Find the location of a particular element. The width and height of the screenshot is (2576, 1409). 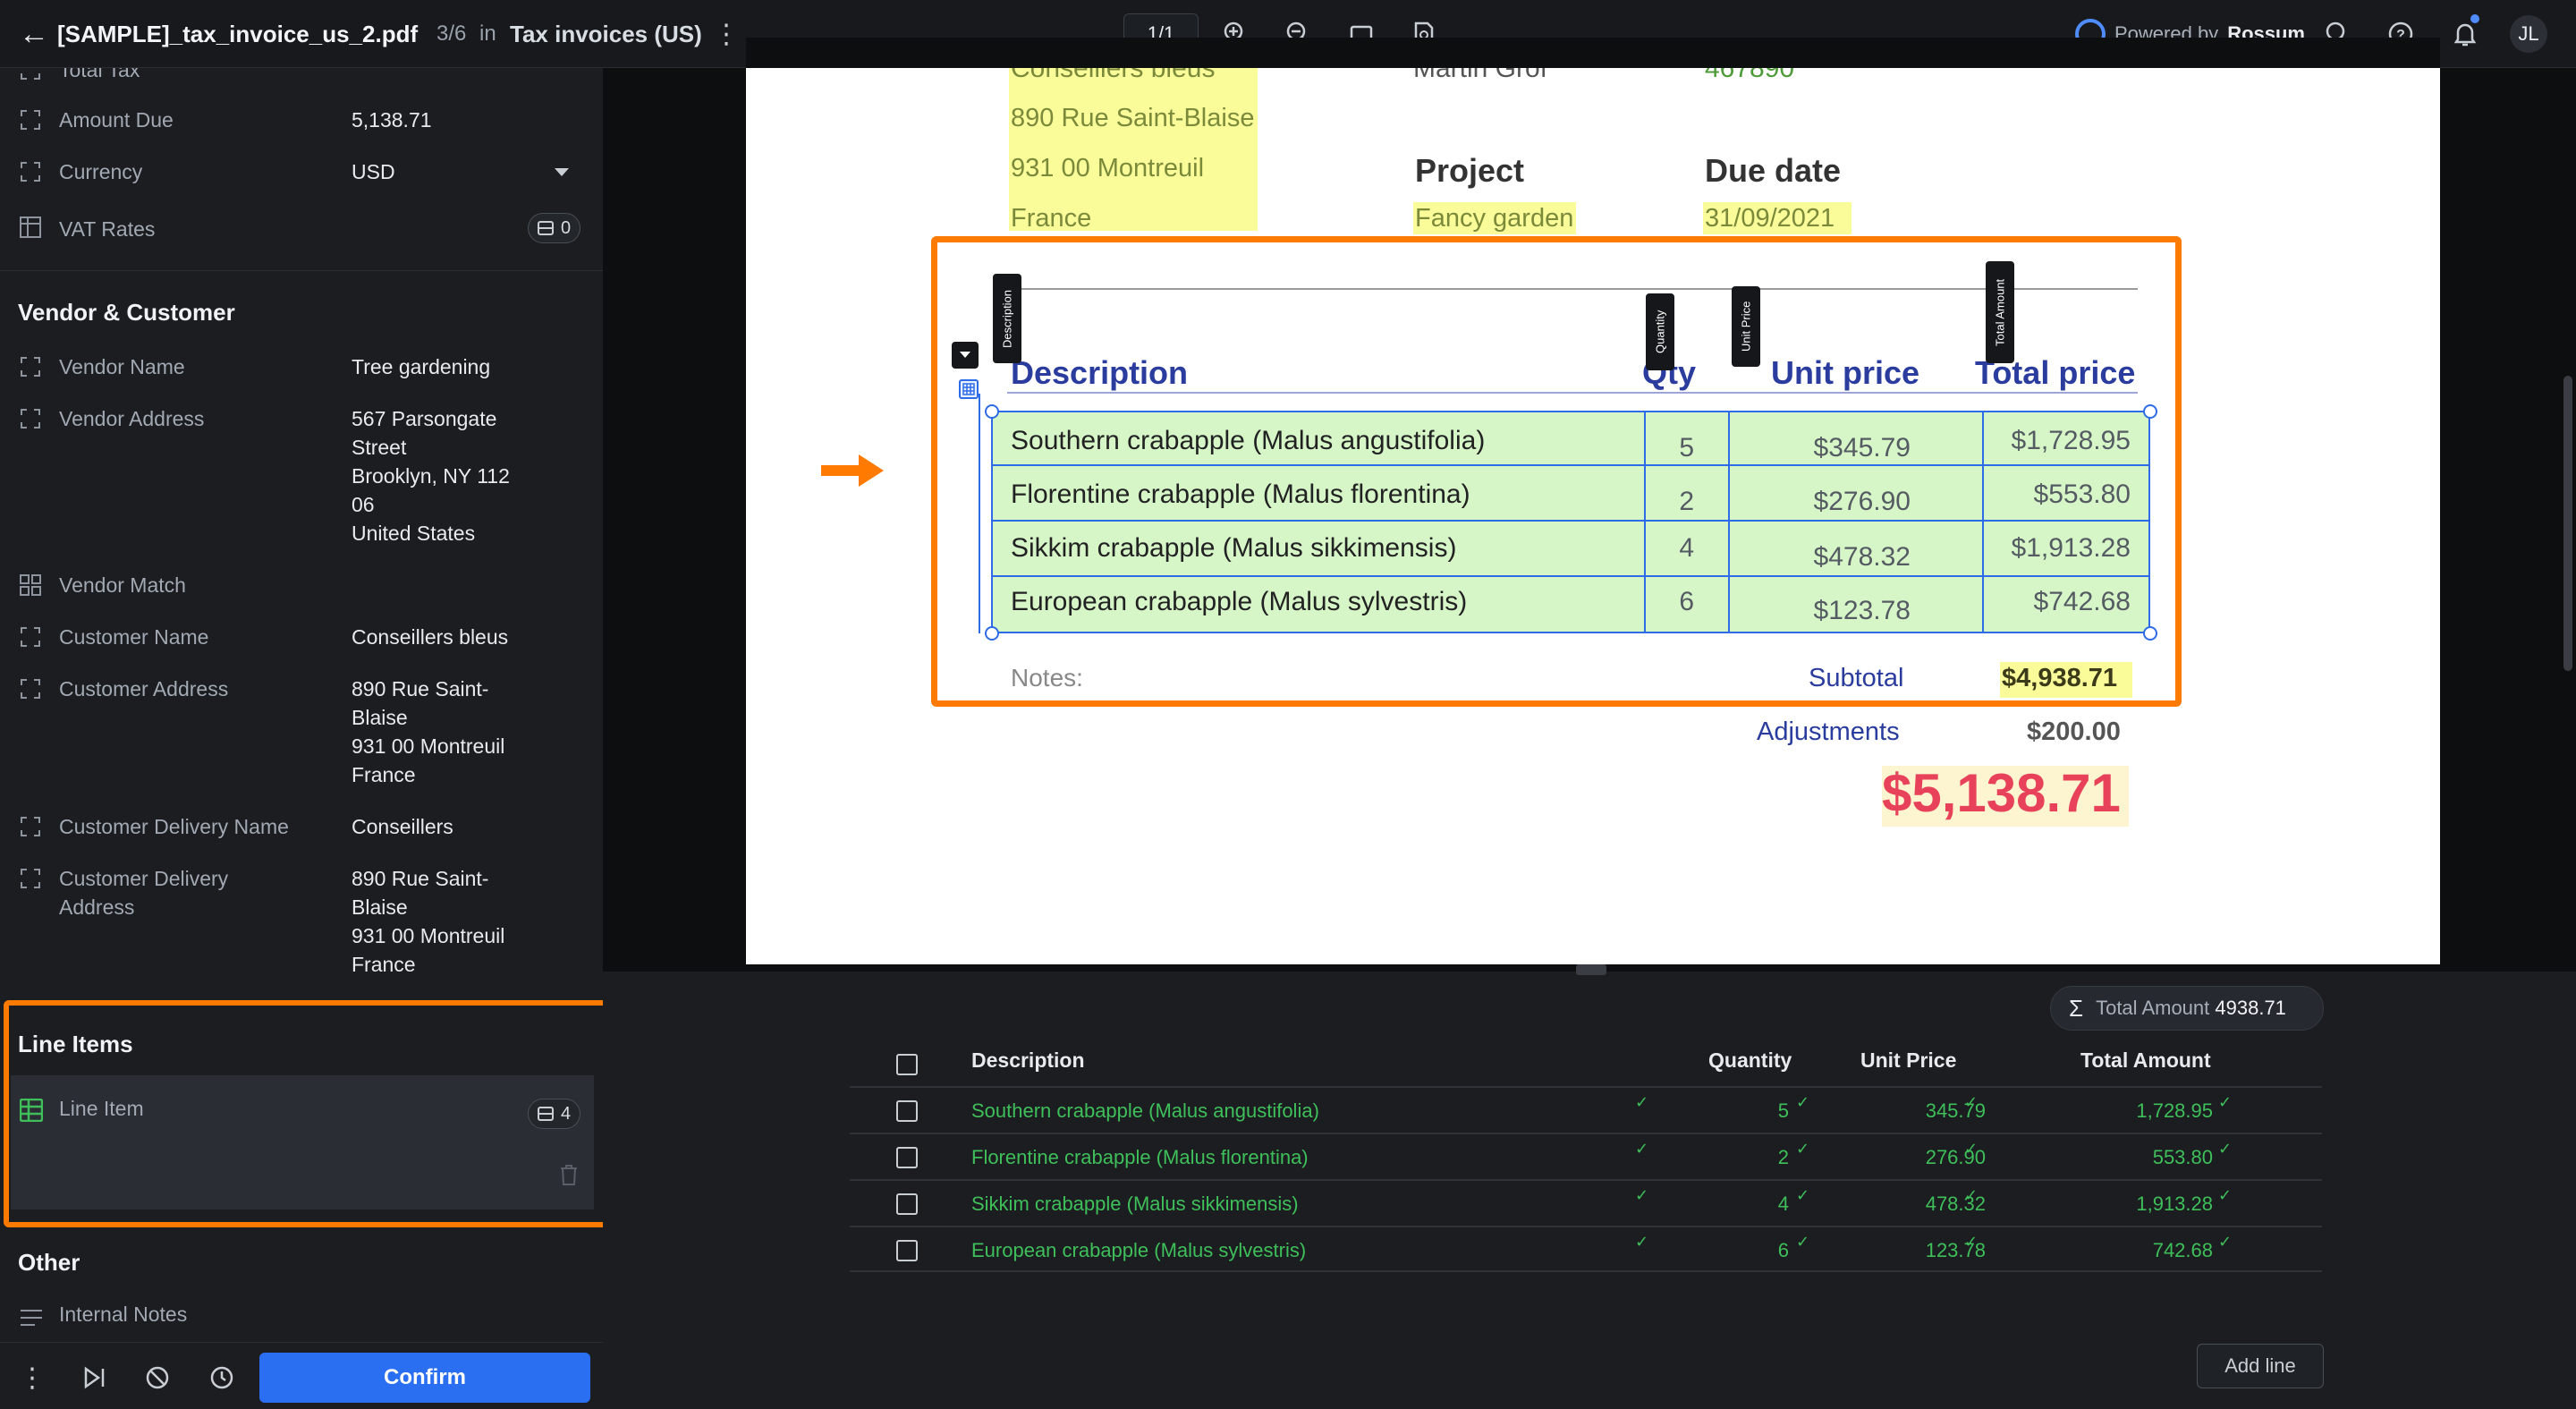

user-avatar: JL is located at coordinates (2528, 34).